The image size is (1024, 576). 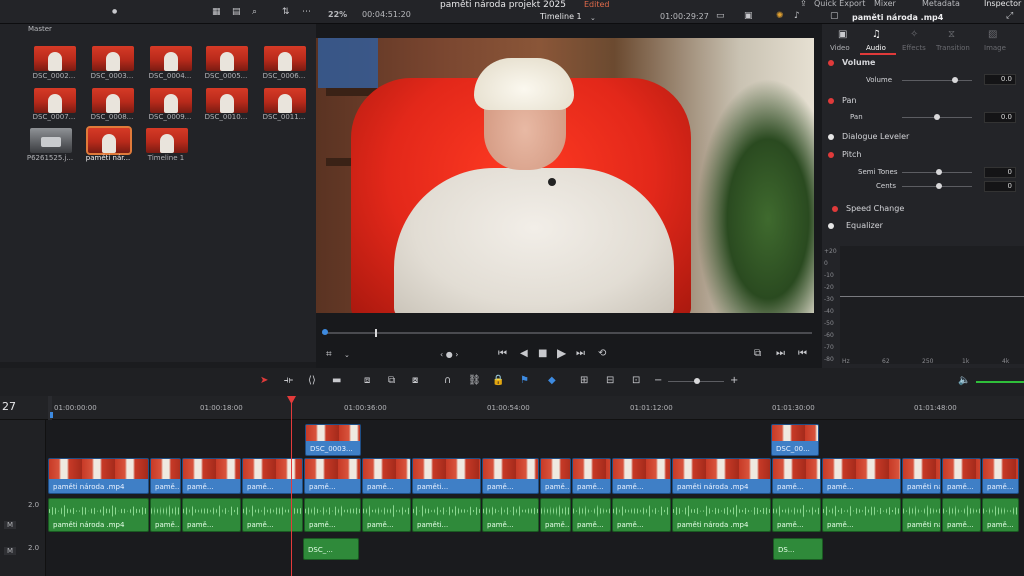 I want to click on timeline-selector: Timeline 1, so click(x=561, y=16).